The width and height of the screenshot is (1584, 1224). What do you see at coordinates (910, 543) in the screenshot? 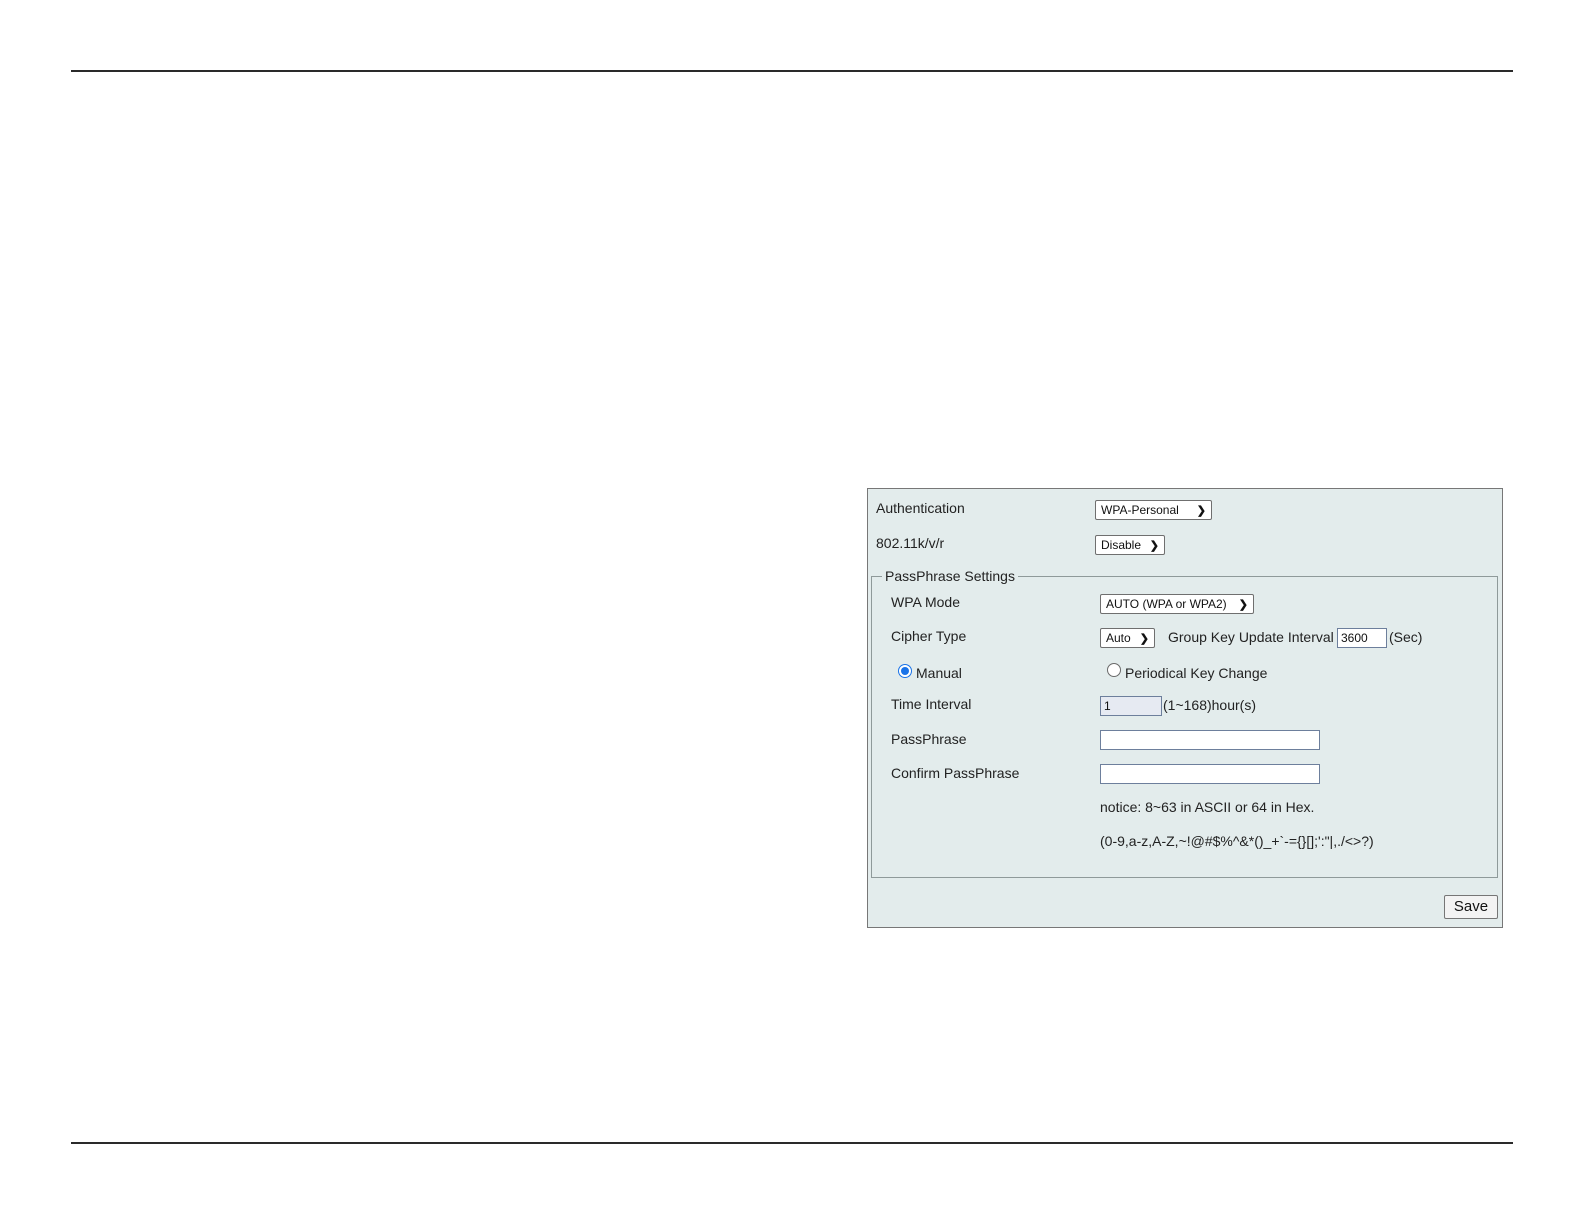
I see `roaming-label: 802.11k/v/r` at bounding box center [910, 543].